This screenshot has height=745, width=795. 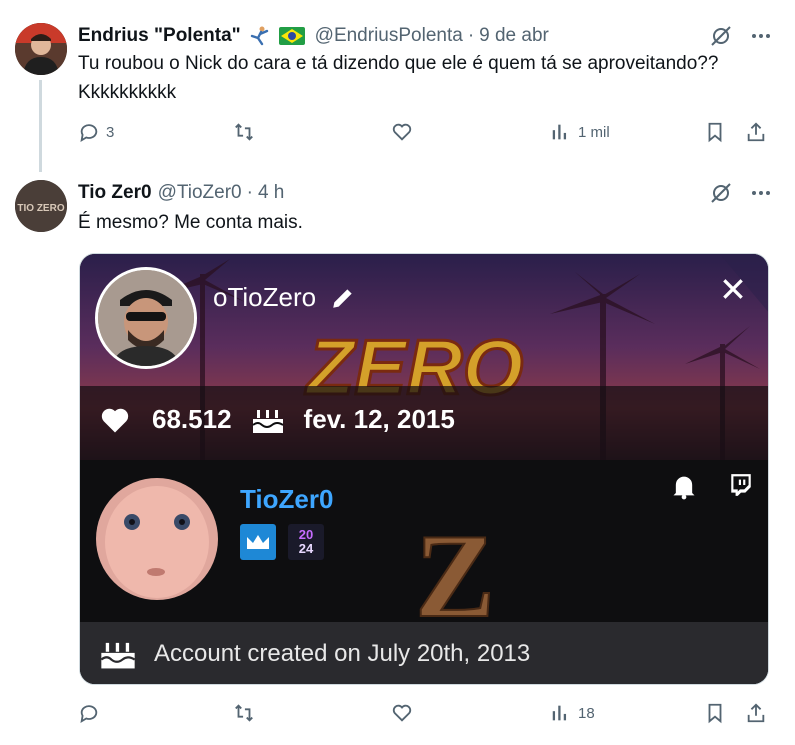 I want to click on streamer-avatar, so click(x=146, y=318).